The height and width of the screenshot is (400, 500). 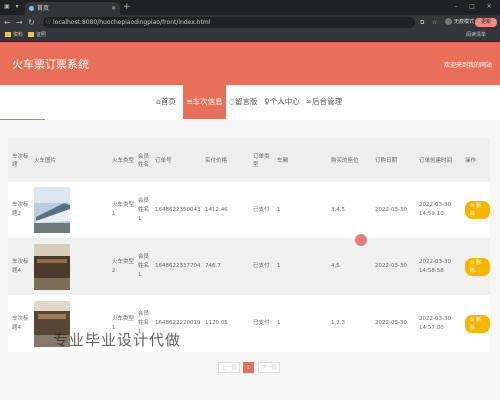 I want to click on site-header: 火车票订票系统 欢迎来到我的网站, so click(x=250, y=63).